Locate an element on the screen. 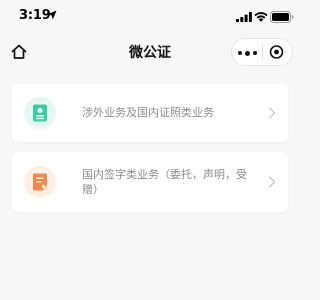 Image resolution: width=320 pixels, height=300 pixels. close-mini-program-button is located at coordinates (277, 52).